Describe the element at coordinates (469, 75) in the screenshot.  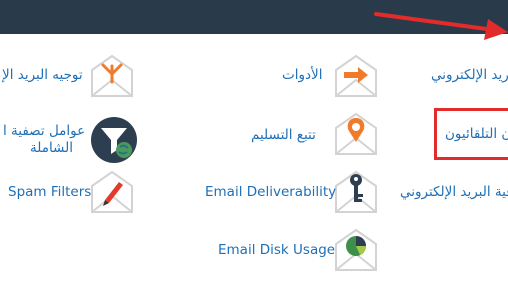
I see `email-accounts-label: ريد الإلكتروني` at that location.